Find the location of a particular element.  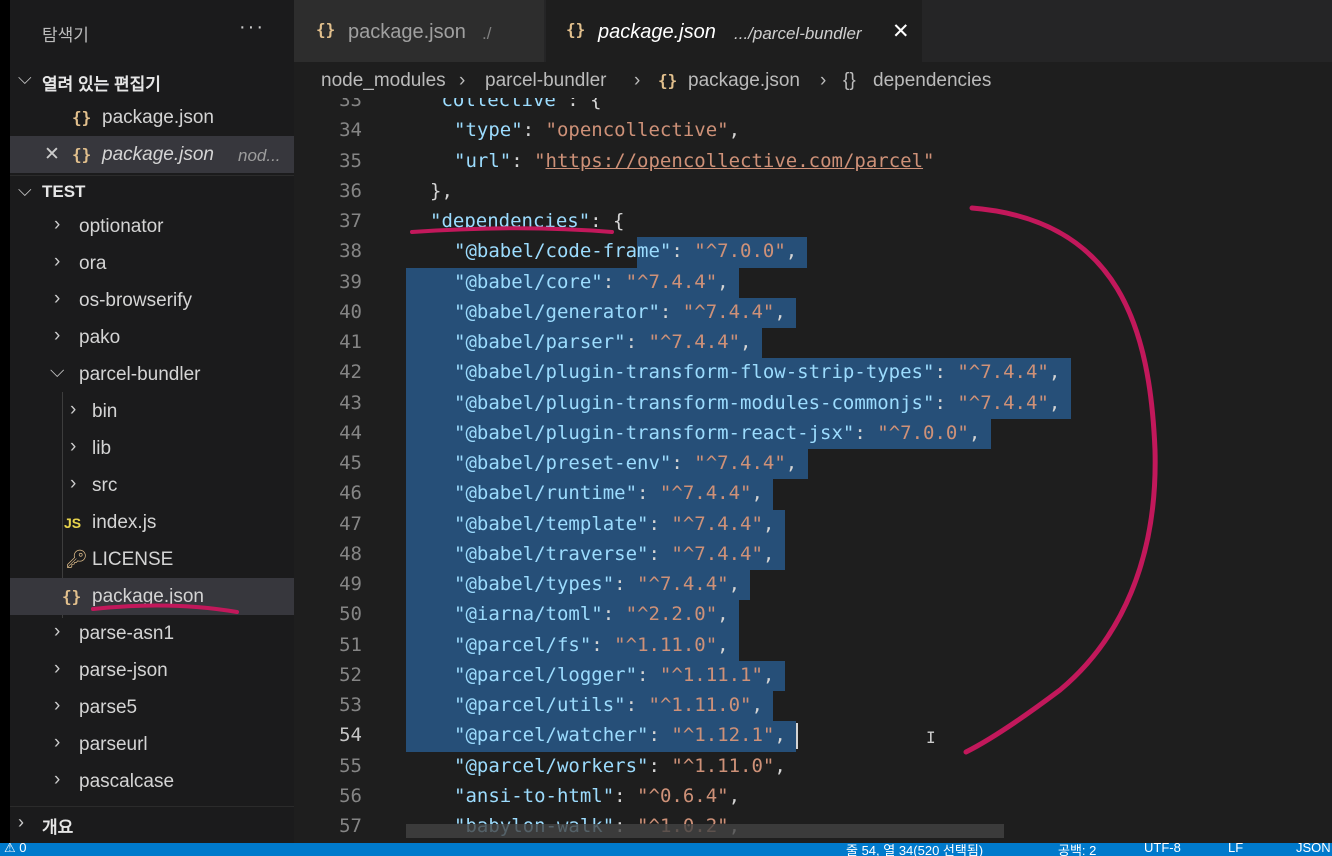

tree-folder: › optionator is located at coordinates (152, 226).